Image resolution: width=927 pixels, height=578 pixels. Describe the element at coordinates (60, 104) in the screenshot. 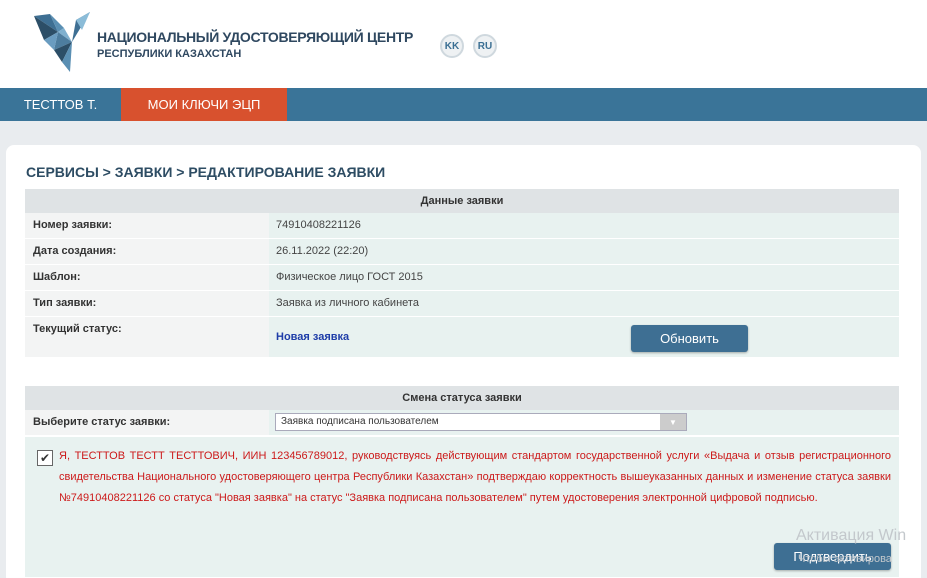

I see `nav-user: ТЕСТТОВ Т.` at that location.